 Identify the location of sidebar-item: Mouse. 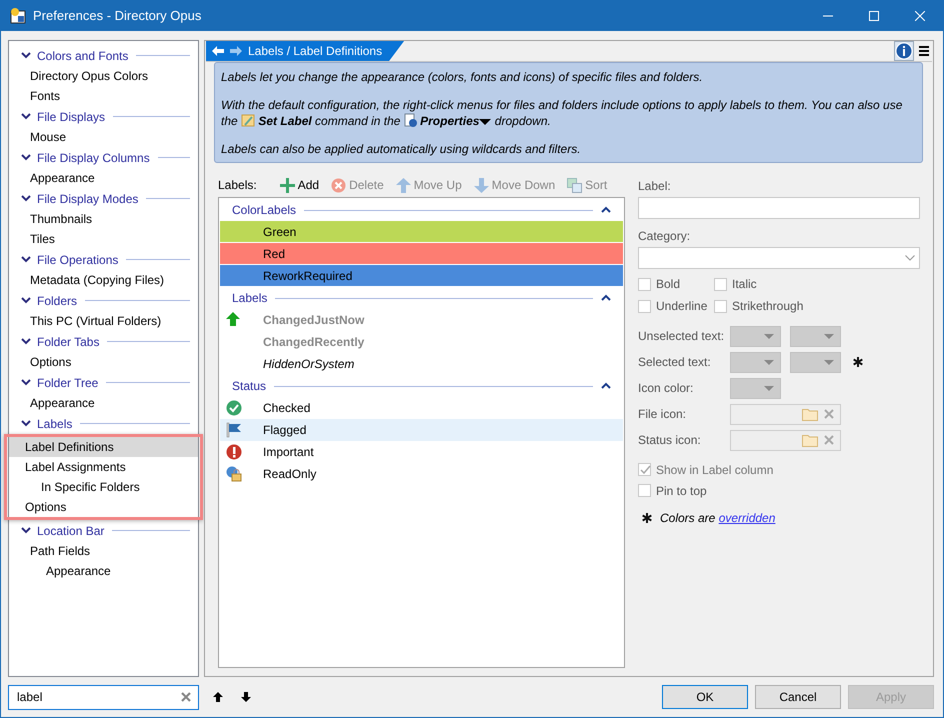
(103, 137).